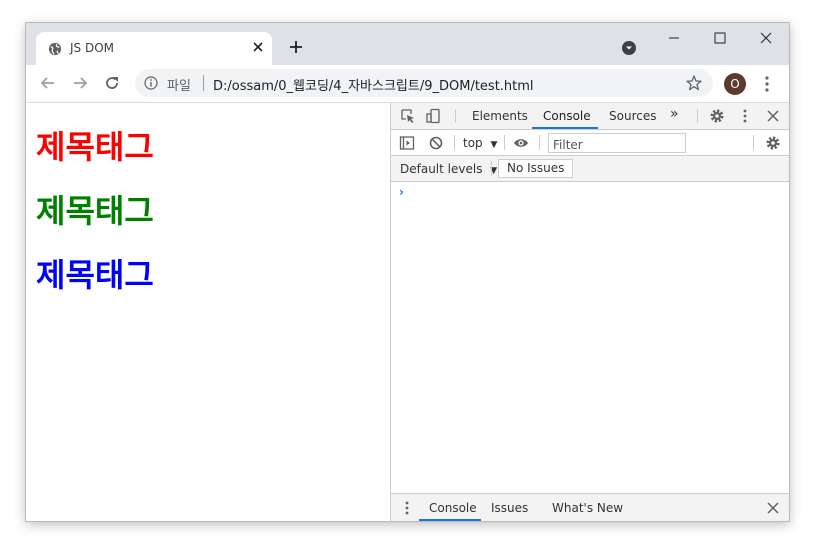 This screenshot has width=822, height=552. I want to click on drawer-tab-console: Console, so click(453, 508).